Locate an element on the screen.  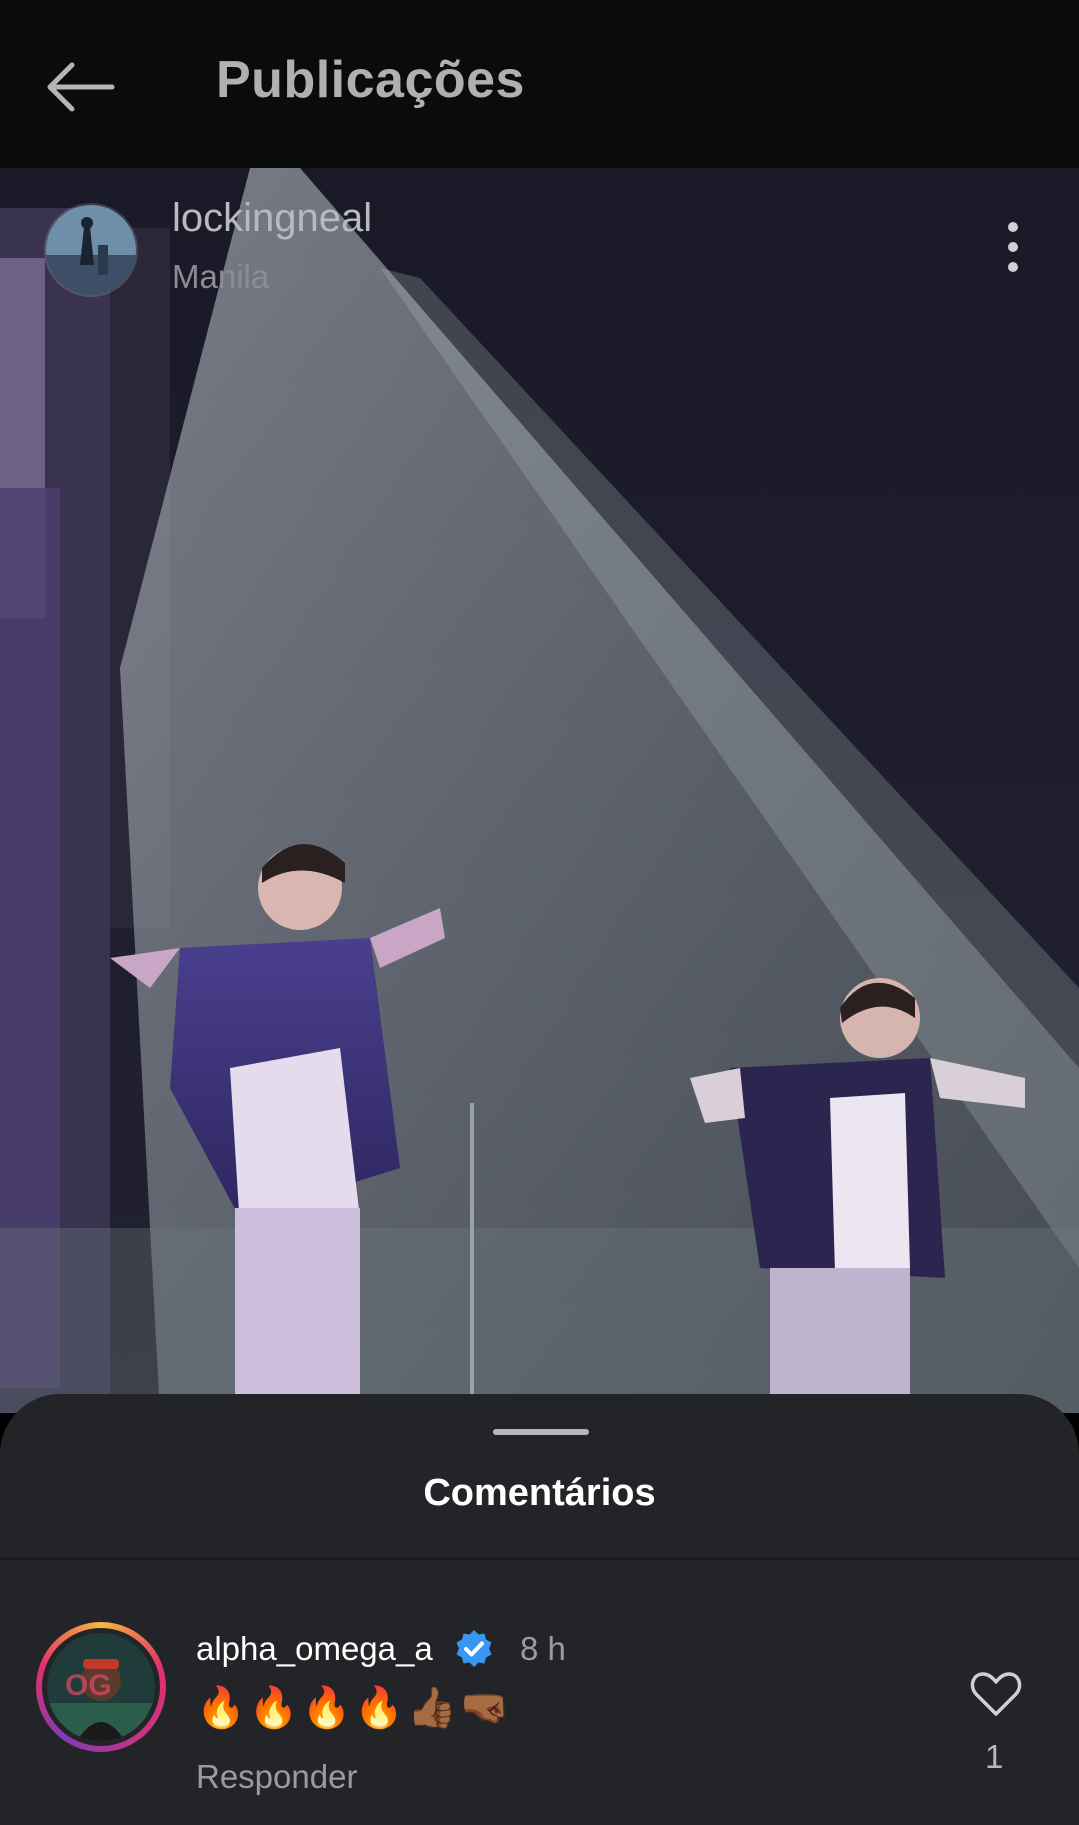
more-vertical-icon is located at coordinates (1013, 227).